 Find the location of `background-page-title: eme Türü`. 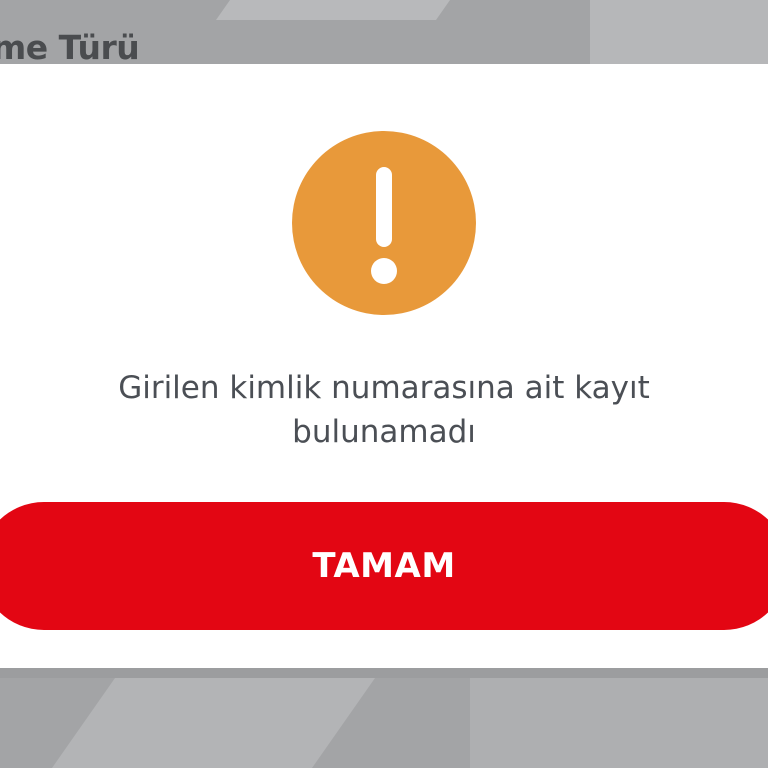

background-page-title: eme Türü is located at coordinates (70, 47).